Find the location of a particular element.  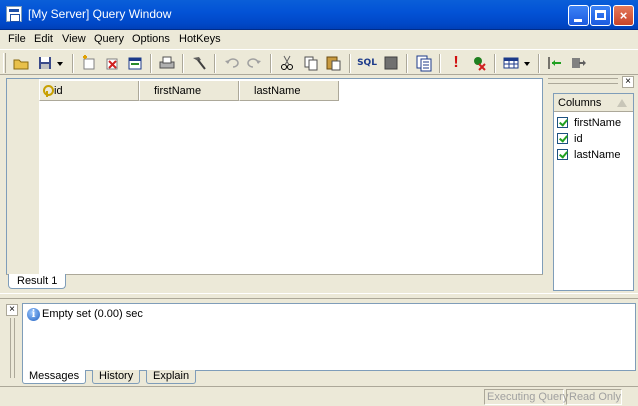

column-header-label: lastName is located at coordinates (277, 91).